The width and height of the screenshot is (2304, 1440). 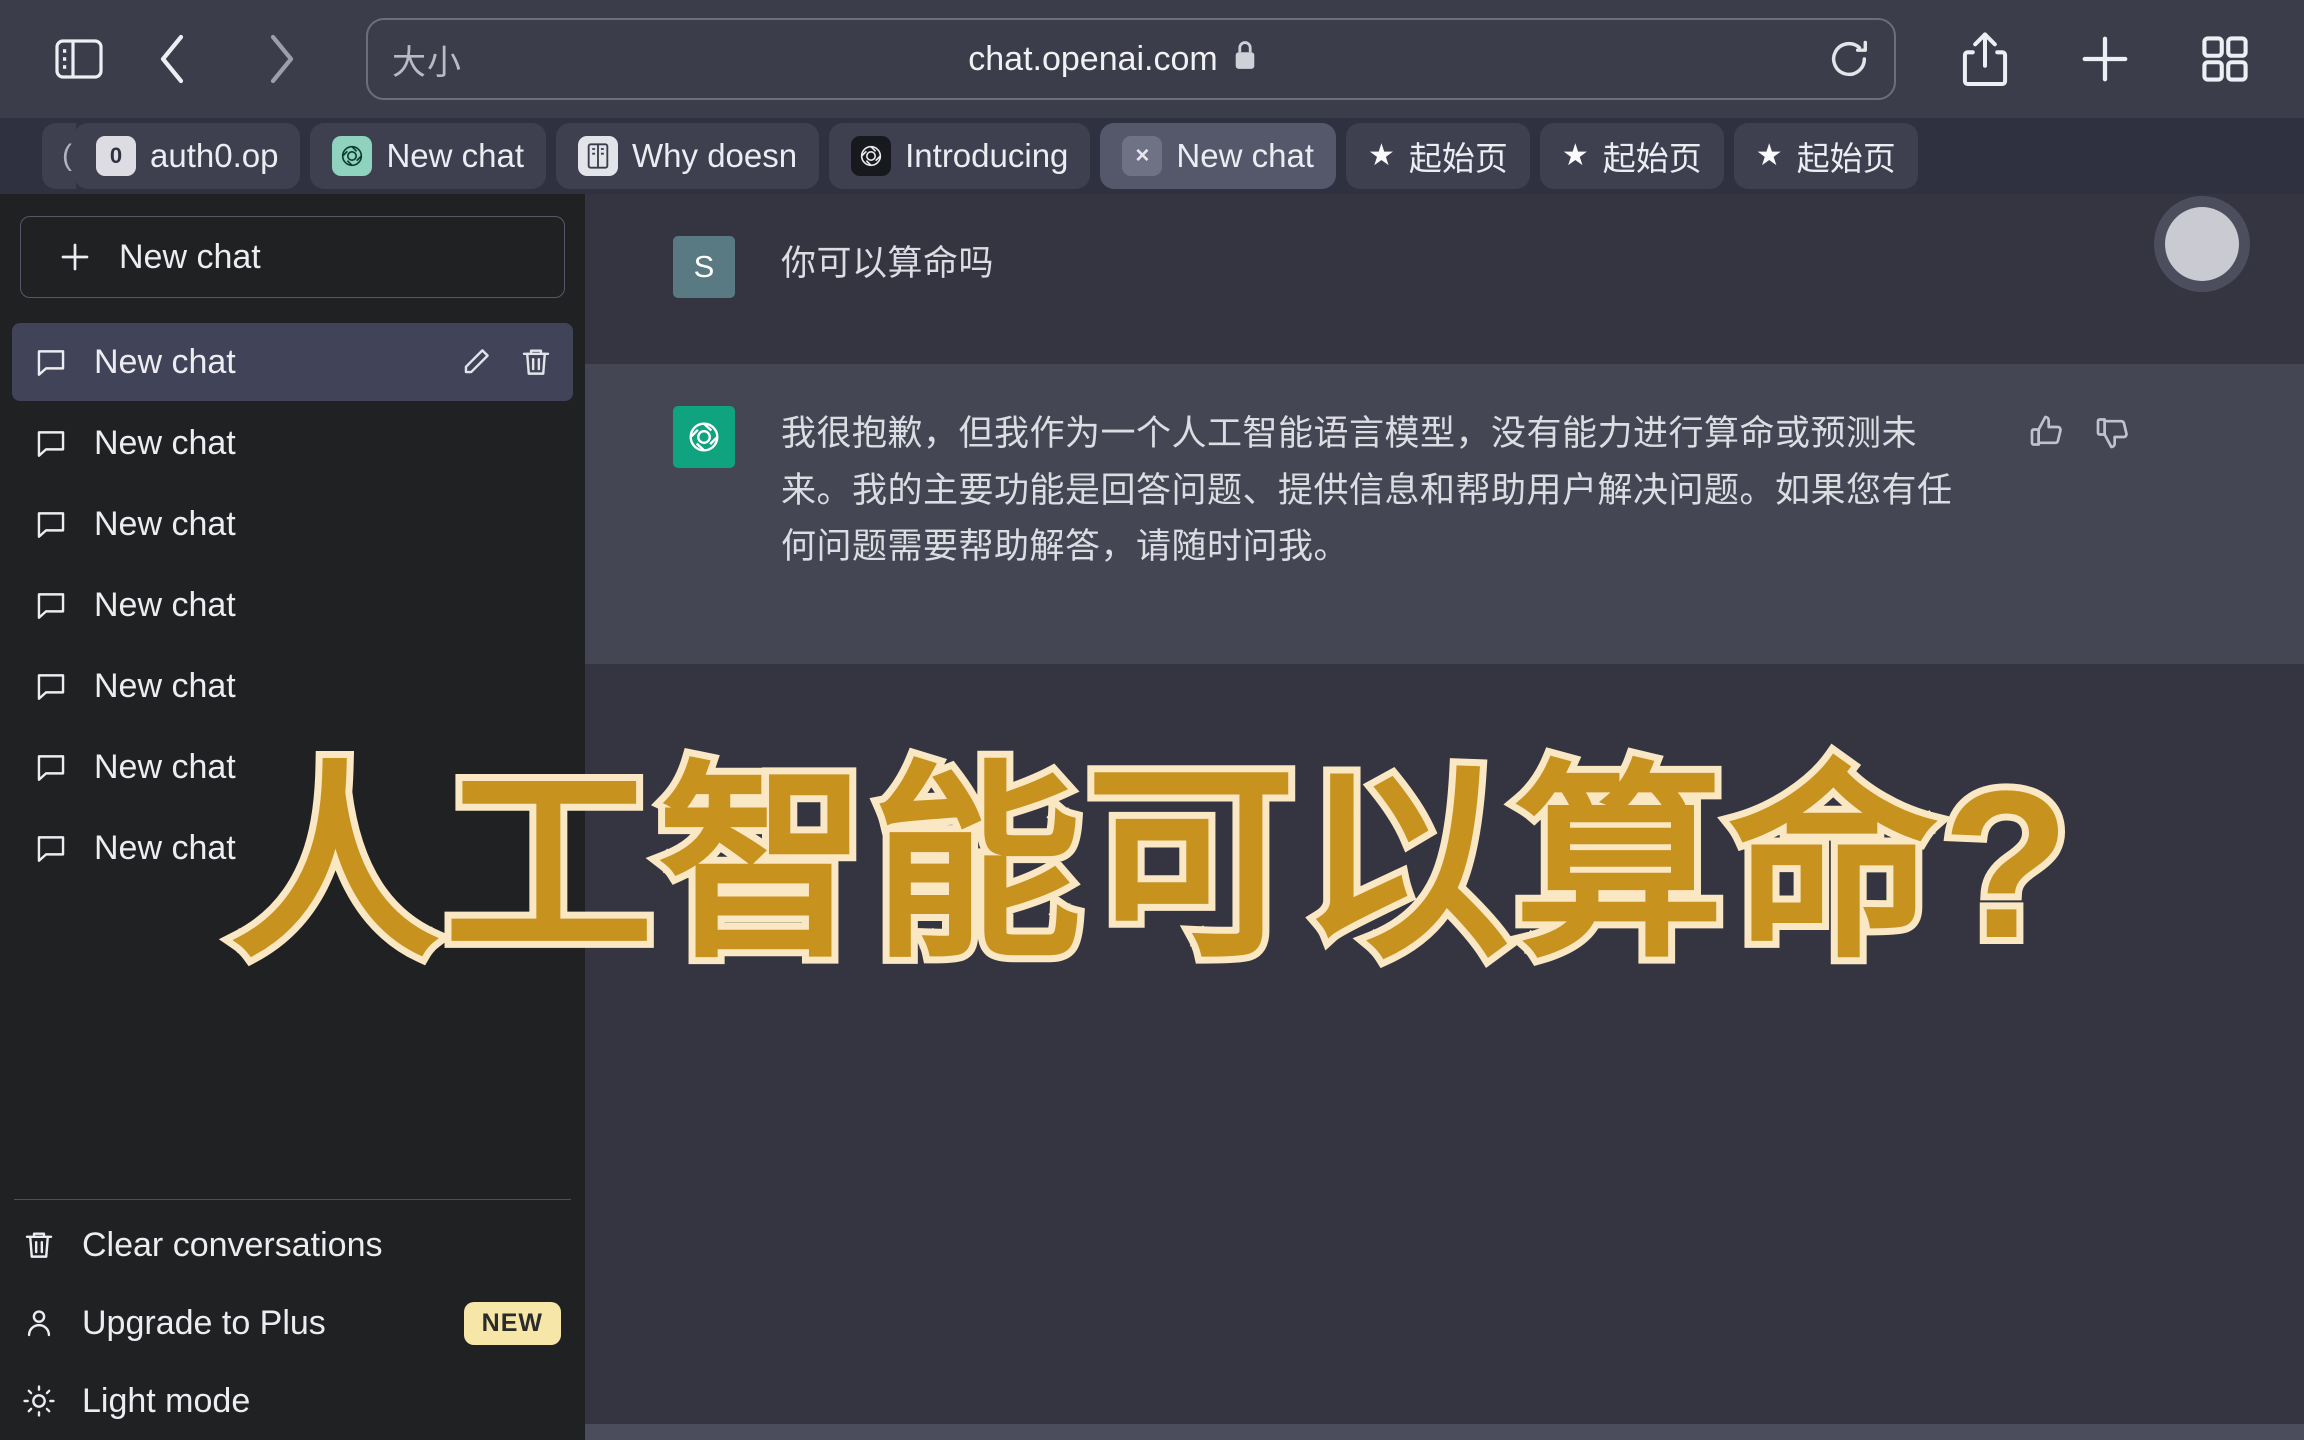 What do you see at coordinates (512, 1323) in the screenshot?
I see `status-badge: NEW` at bounding box center [512, 1323].